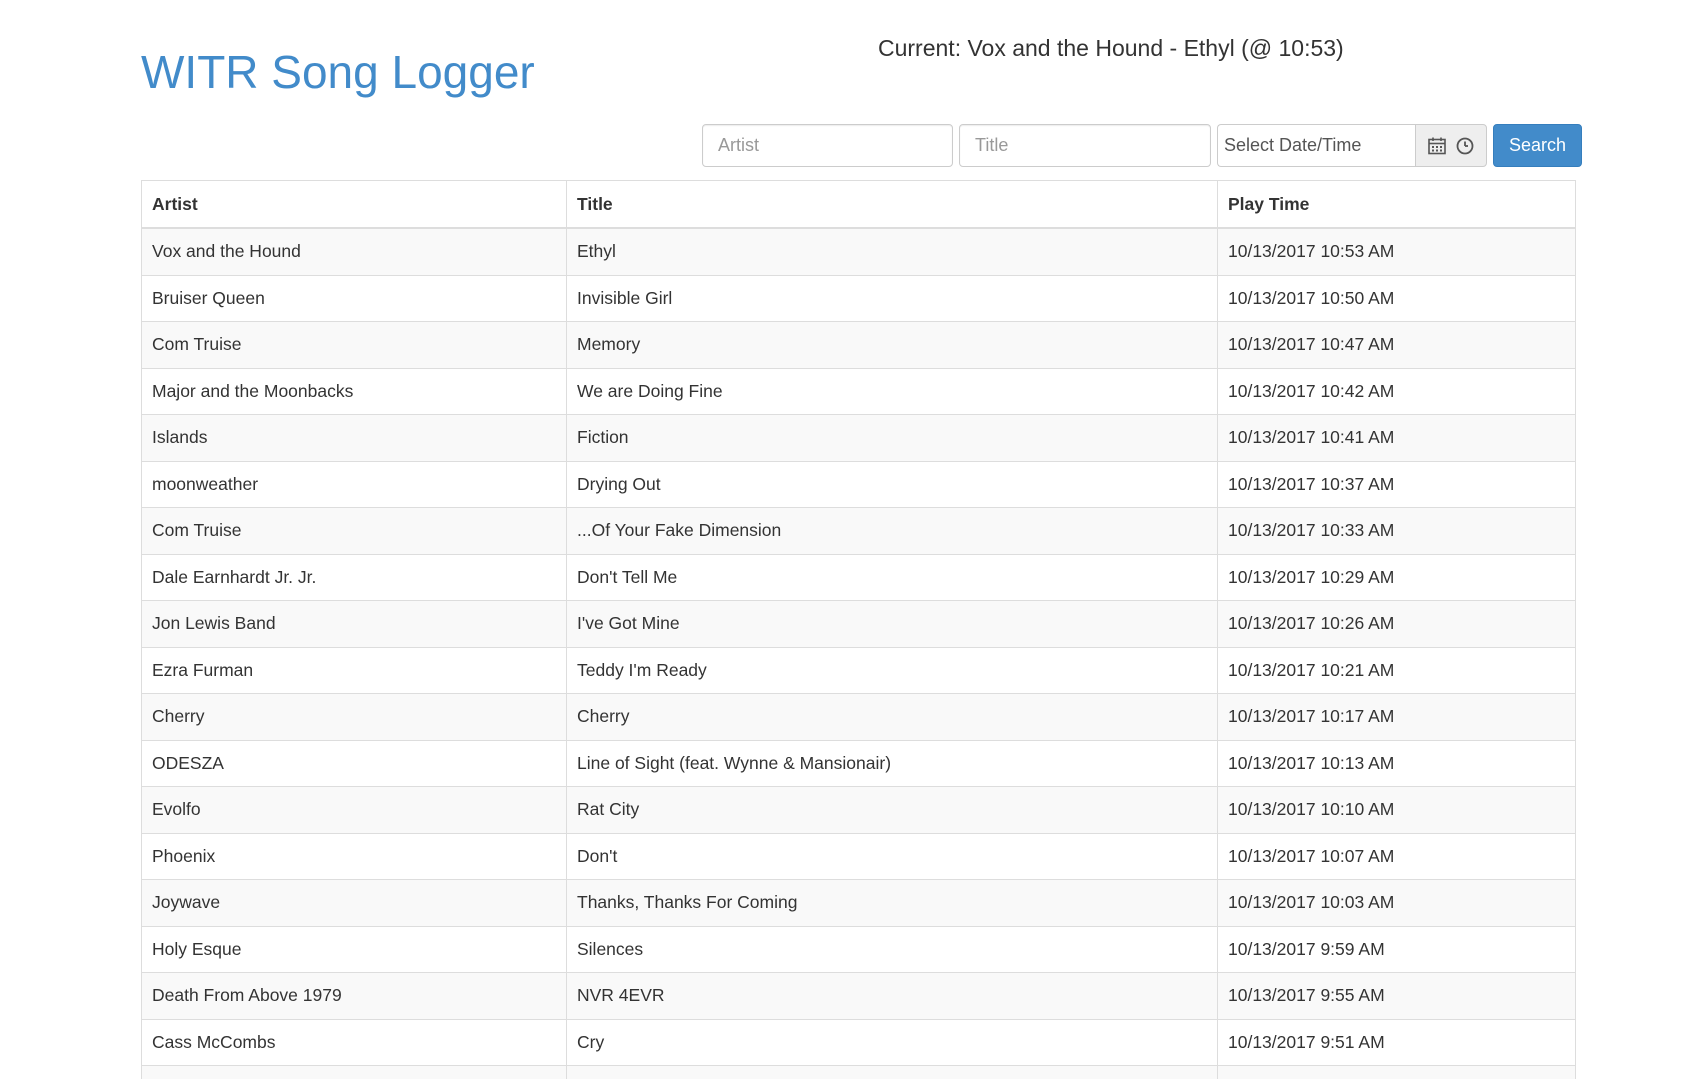 This screenshot has height=1079, width=1703. What do you see at coordinates (892, 903) in the screenshot?
I see `title-cell: Thanks, Thanks For Coming` at bounding box center [892, 903].